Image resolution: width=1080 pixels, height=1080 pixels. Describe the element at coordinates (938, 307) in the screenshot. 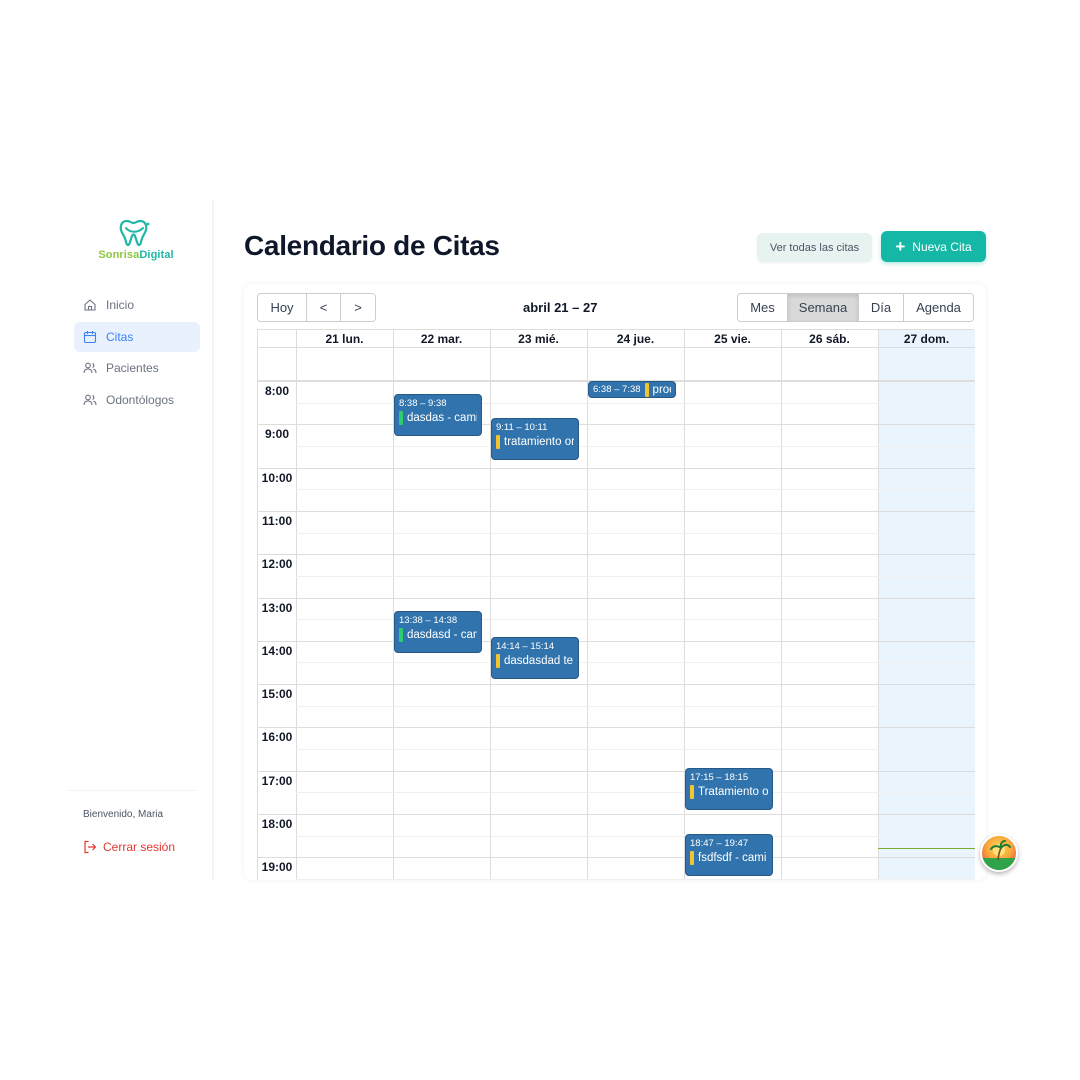

I see `view-agenda-button: Agenda` at that location.